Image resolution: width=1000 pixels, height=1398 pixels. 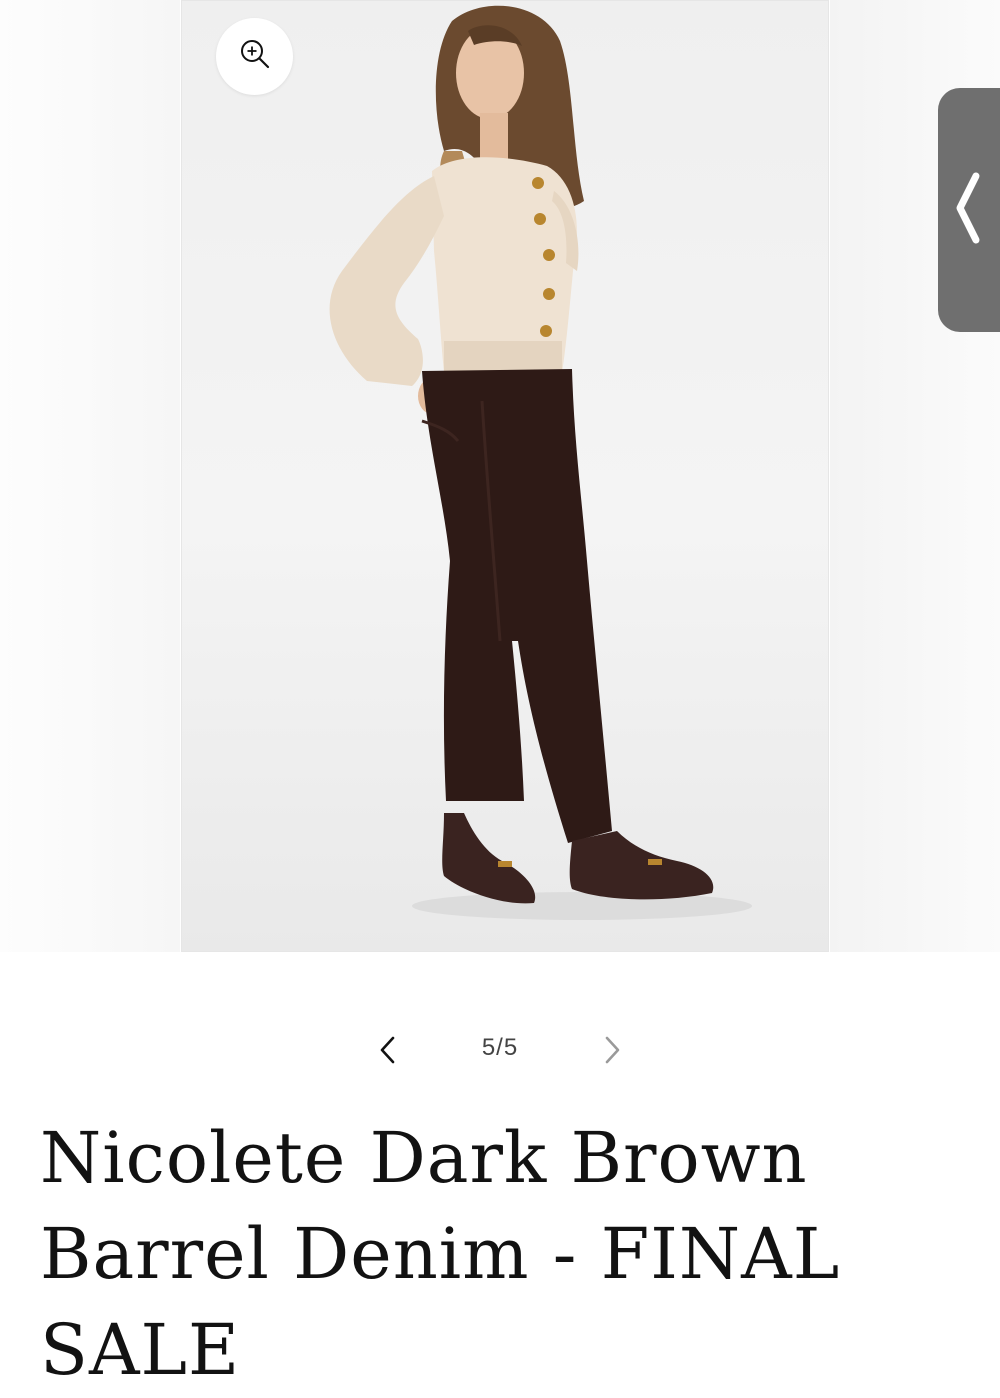 I want to click on zoom-in-icon, so click(x=255, y=56).